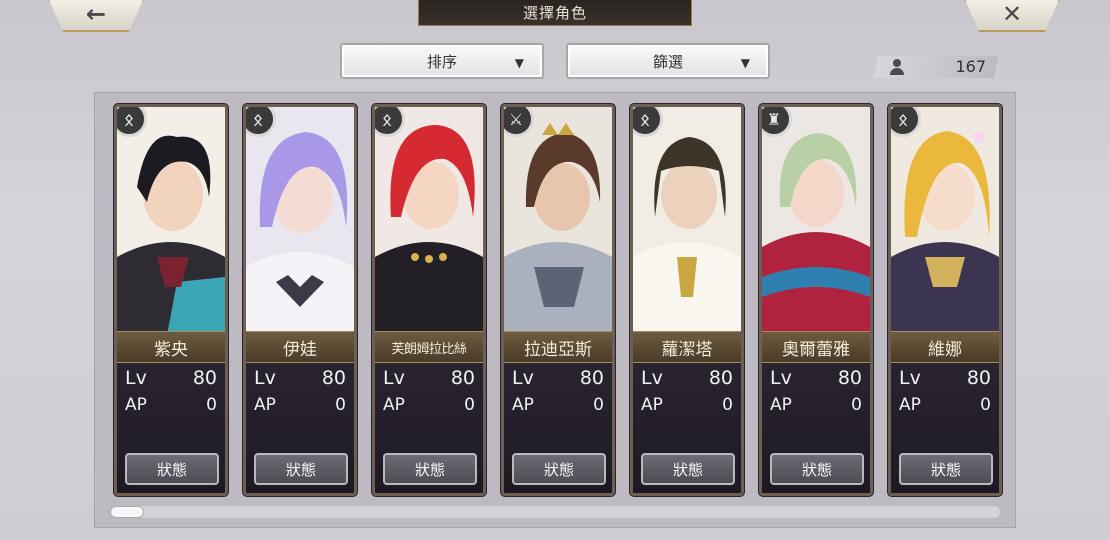 This screenshot has width=1110, height=540. I want to click on page-title: 選擇角色, so click(555, 13).